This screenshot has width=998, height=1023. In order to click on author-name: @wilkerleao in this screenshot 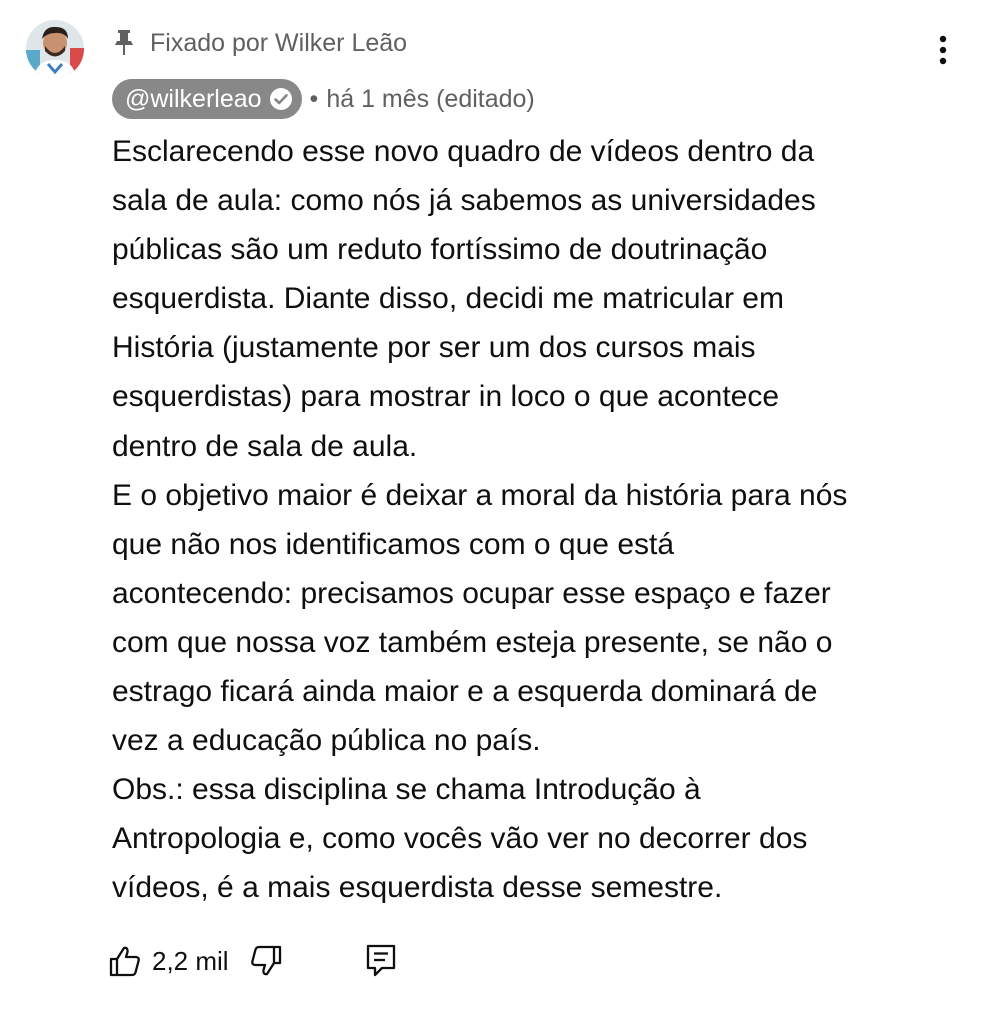, I will do `click(193, 98)`.